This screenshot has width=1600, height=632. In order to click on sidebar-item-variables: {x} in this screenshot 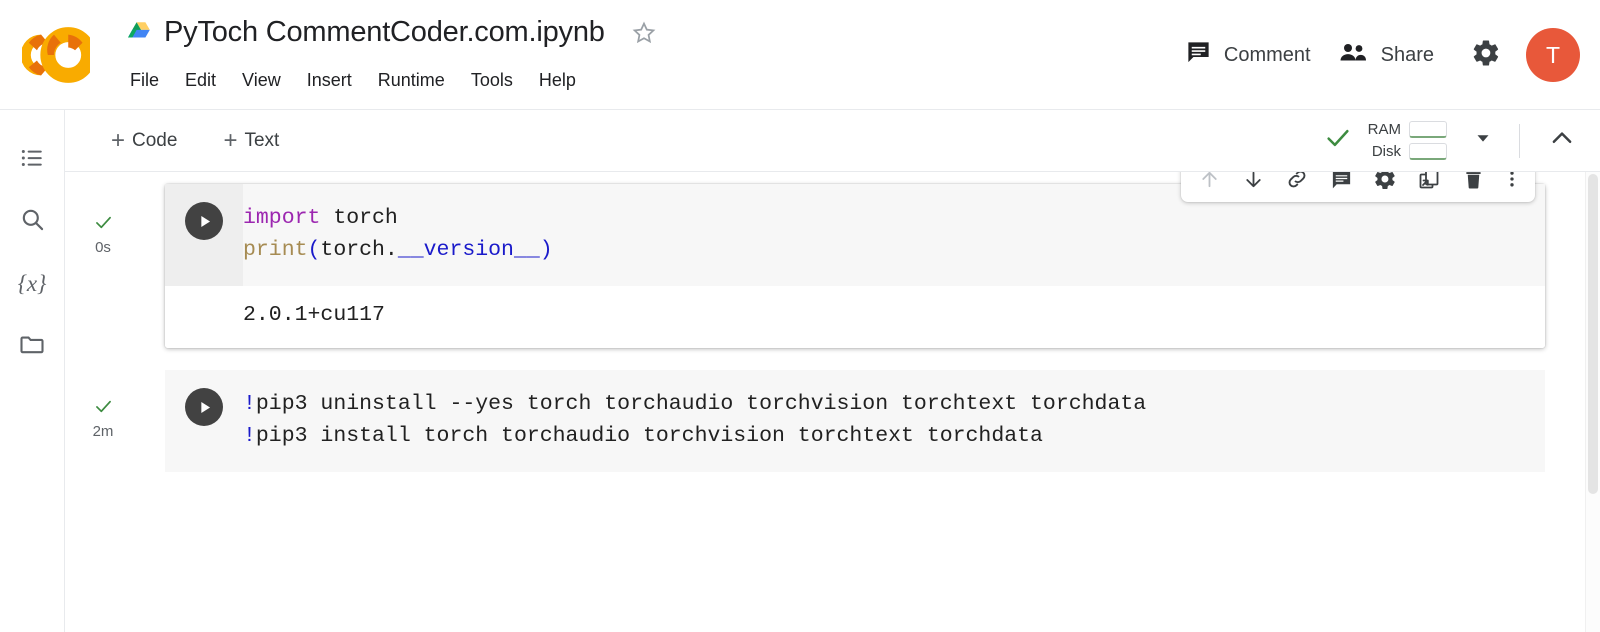, I will do `click(32, 284)`.